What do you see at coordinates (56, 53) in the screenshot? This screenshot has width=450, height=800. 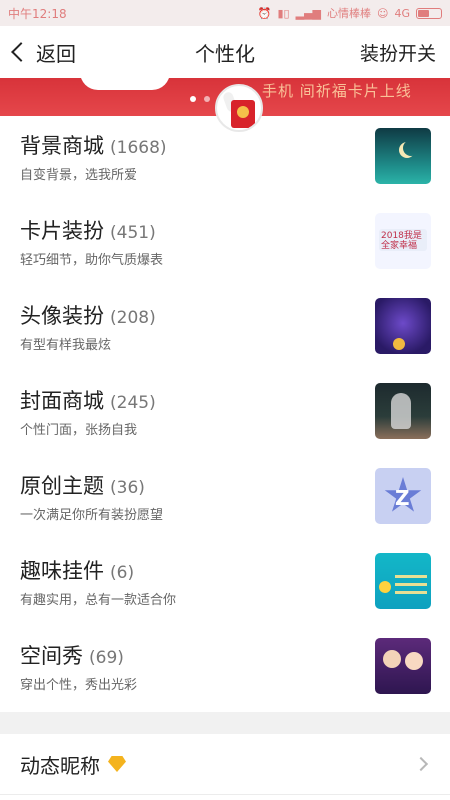 I see `back-label: 返回` at bounding box center [56, 53].